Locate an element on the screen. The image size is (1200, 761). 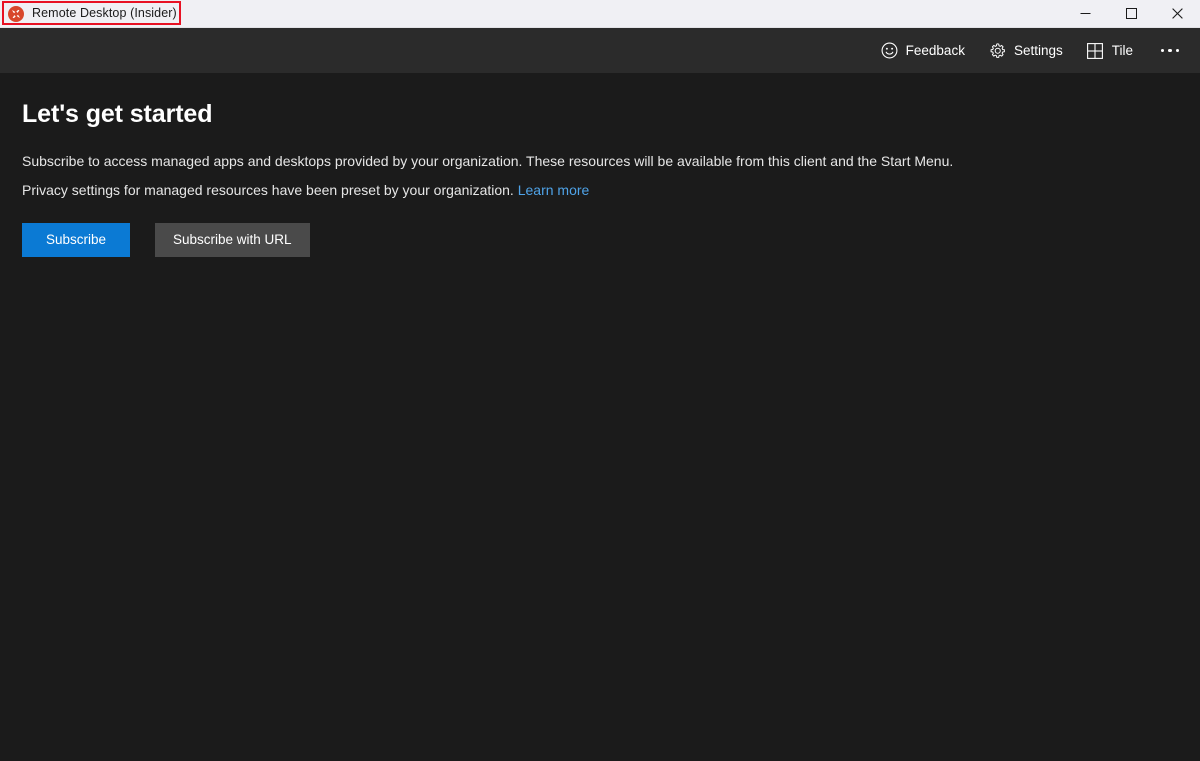
window-controls is located at coordinates (1131, 13).